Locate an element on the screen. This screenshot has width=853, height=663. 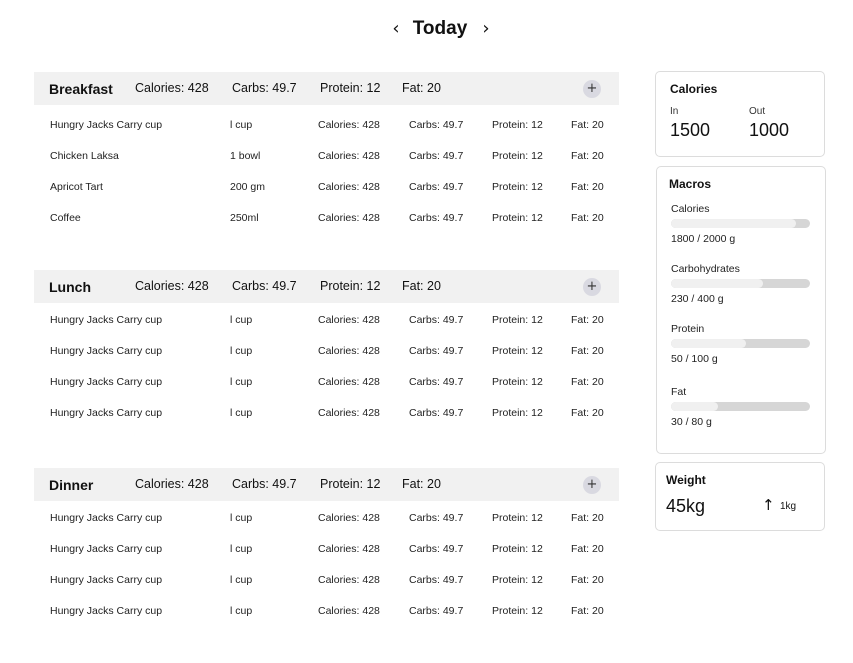
chevron-left-icon: ‹ is located at coordinates (396, 28).